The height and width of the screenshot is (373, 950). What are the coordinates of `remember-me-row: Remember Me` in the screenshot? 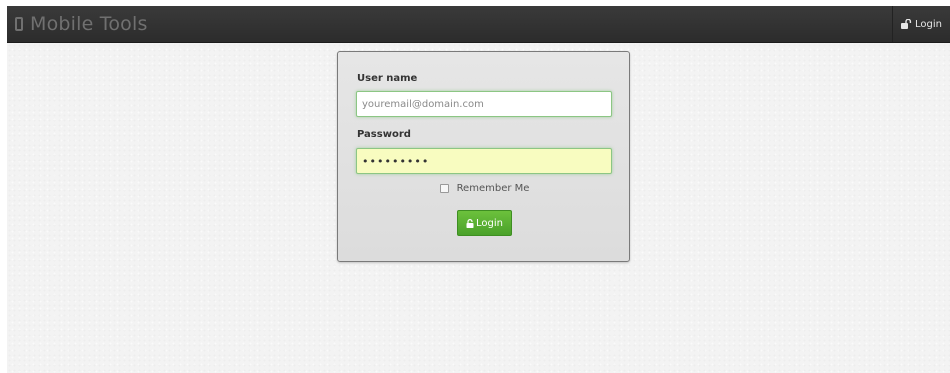 It's located at (483, 188).